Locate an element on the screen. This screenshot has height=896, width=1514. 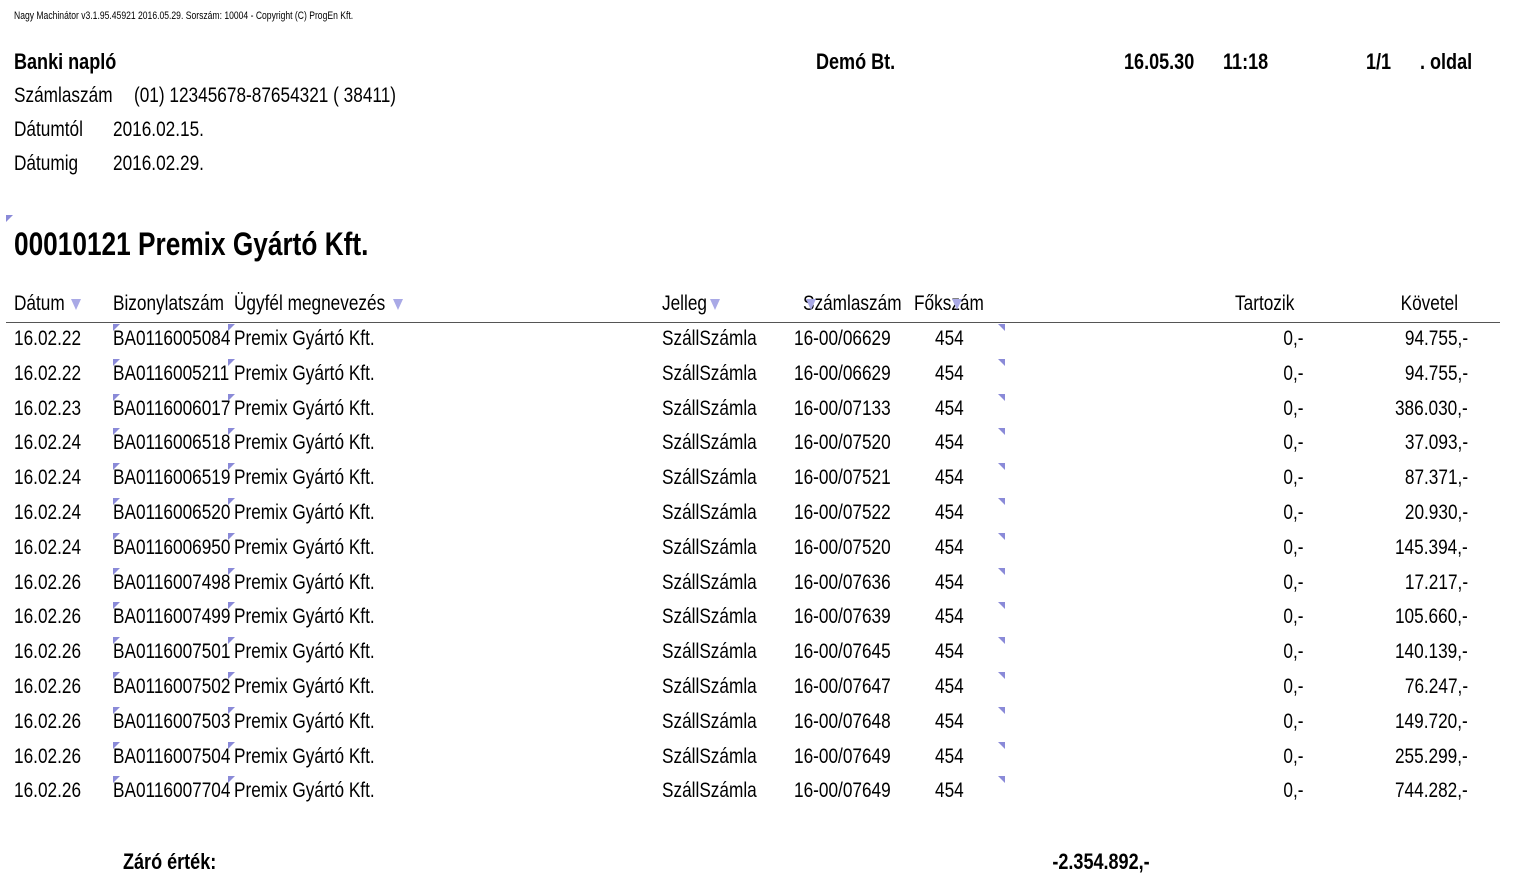
cell-document: BA0116006519 is located at coordinates (172, 478).